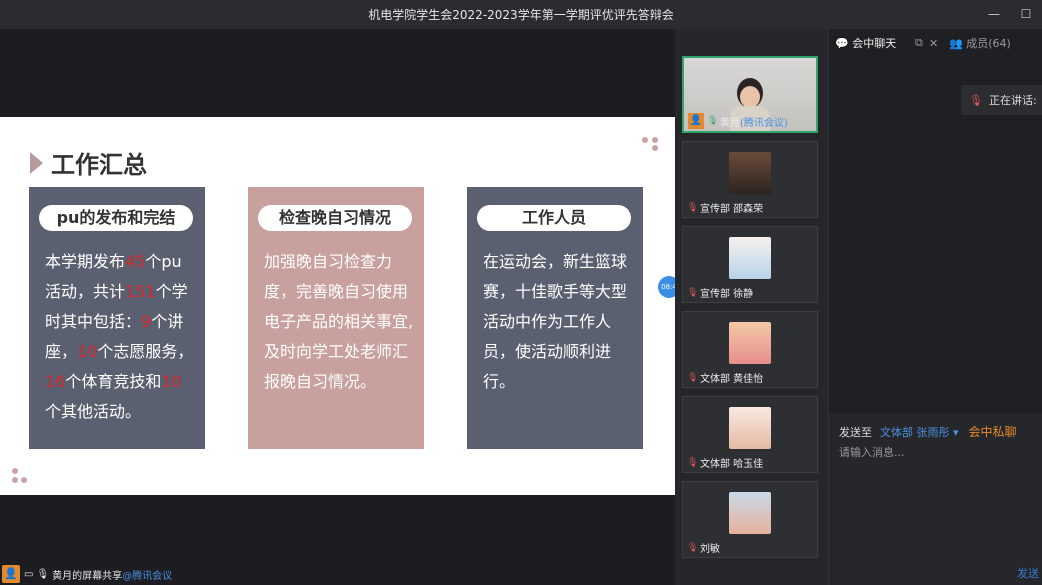 This screenshot has width=1042, height=585. Describe the element at coordinates (335, 218) in the screenshot. I see `card-header: 检查晚自习情况` at that location.